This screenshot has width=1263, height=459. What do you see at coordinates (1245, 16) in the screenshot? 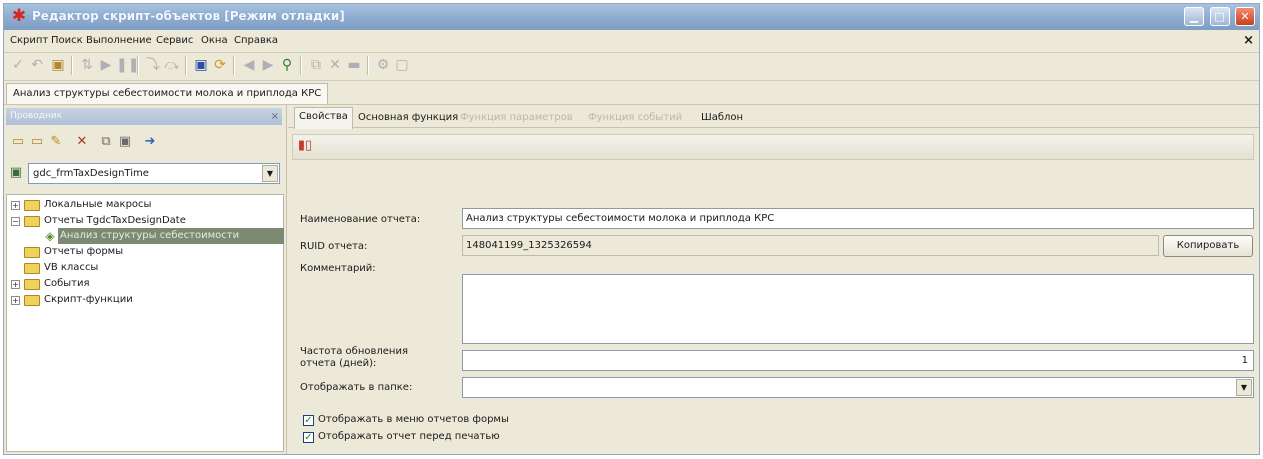
I see `close-icon: ✕` at bounding box center [1245, 16].